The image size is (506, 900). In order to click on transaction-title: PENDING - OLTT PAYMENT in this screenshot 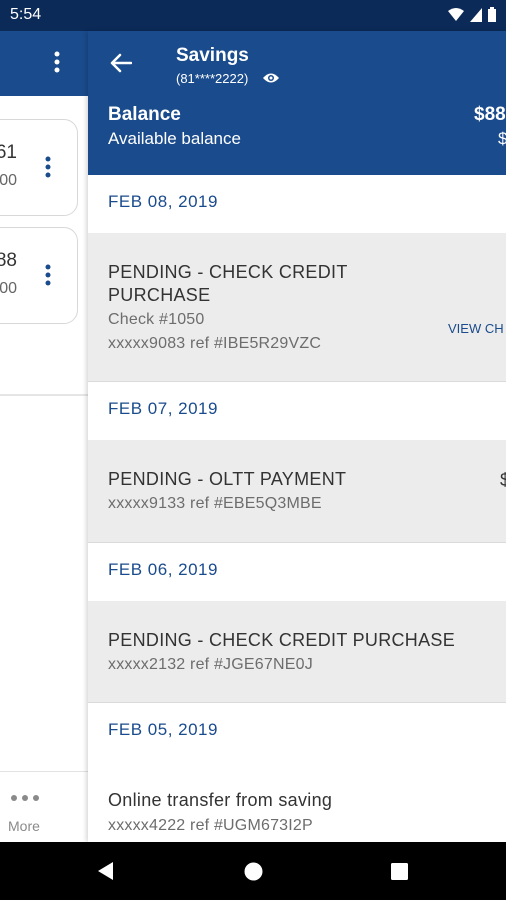, I will do `click(227, 479)`.